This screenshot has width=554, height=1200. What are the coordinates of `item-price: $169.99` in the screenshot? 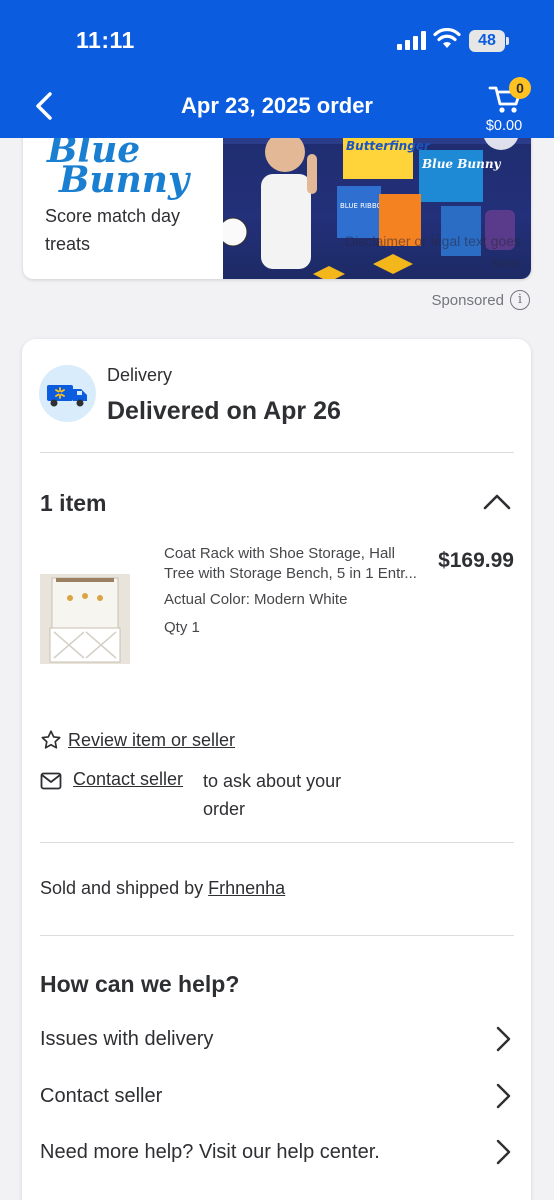 It's located at (476, 560).